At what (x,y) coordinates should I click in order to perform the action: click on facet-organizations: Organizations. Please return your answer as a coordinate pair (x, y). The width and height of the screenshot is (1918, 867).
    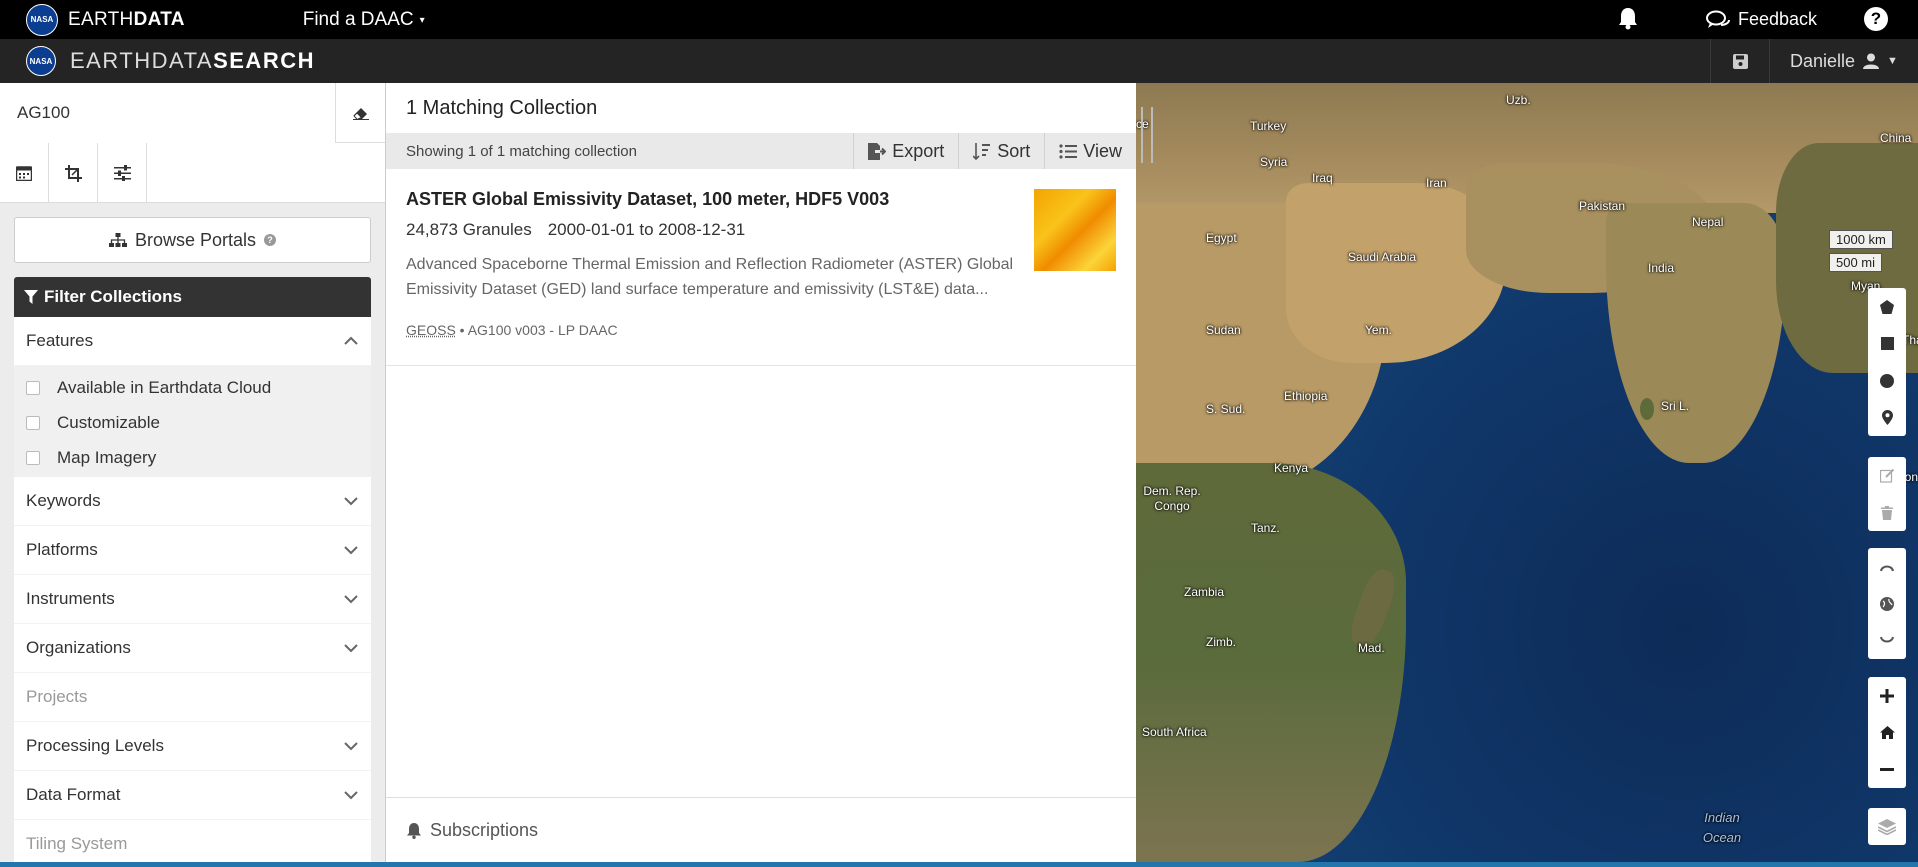
    Looking at the image, I should click on (192, 648).